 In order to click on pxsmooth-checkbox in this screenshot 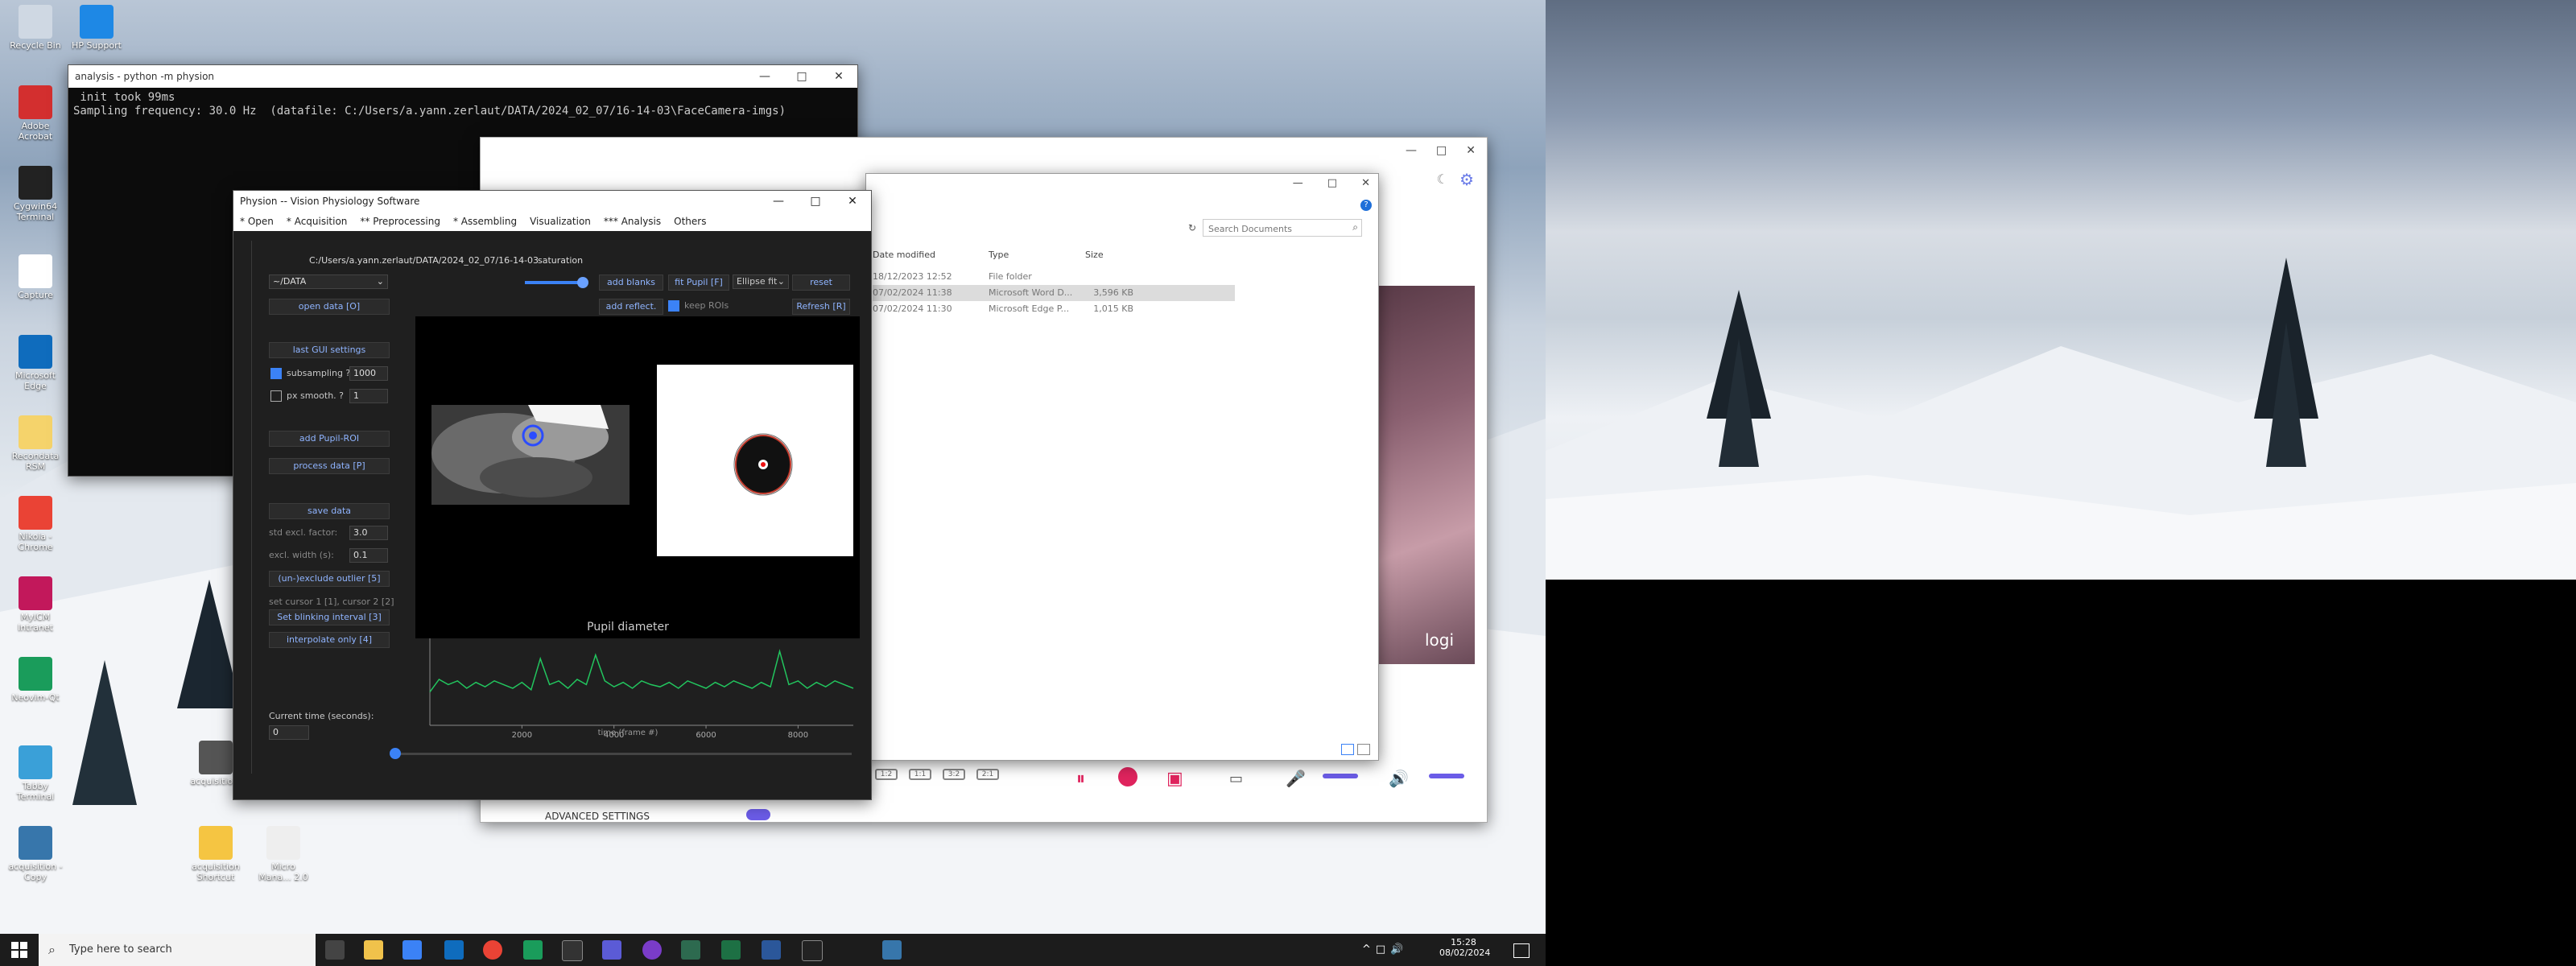, I will do `click(276, 396)`.